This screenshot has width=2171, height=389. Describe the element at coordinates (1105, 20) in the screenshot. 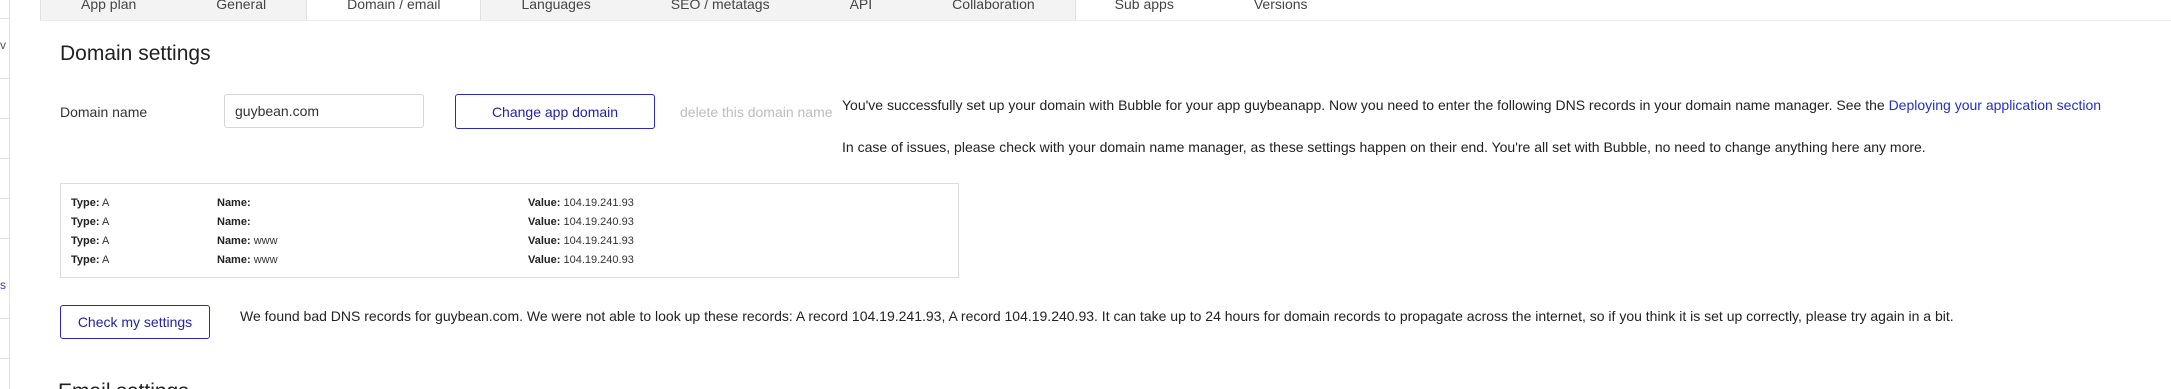

I see `tabs-divider` at that location.